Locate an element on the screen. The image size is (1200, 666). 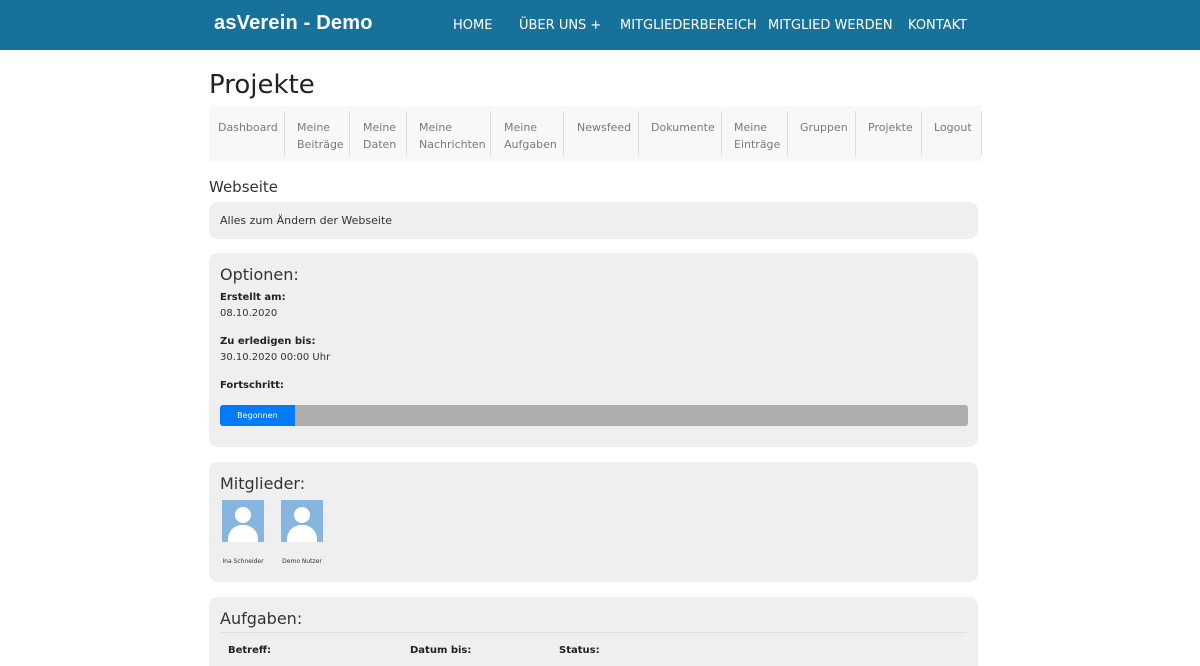
subnav-item-my-entries: Meine Einträge is located at coordinates (755, 133).